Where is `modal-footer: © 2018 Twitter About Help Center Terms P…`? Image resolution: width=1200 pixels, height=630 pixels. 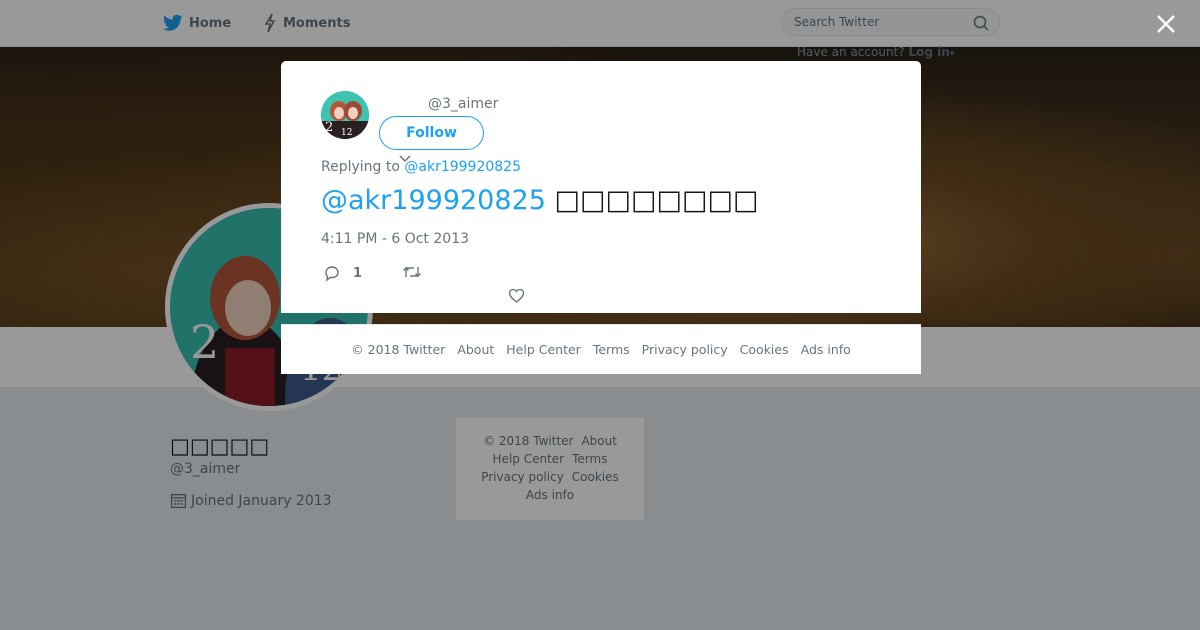 modal-footer: © 2018 Twitter About Help Center Terms P… is located at coordinates (601, 349).